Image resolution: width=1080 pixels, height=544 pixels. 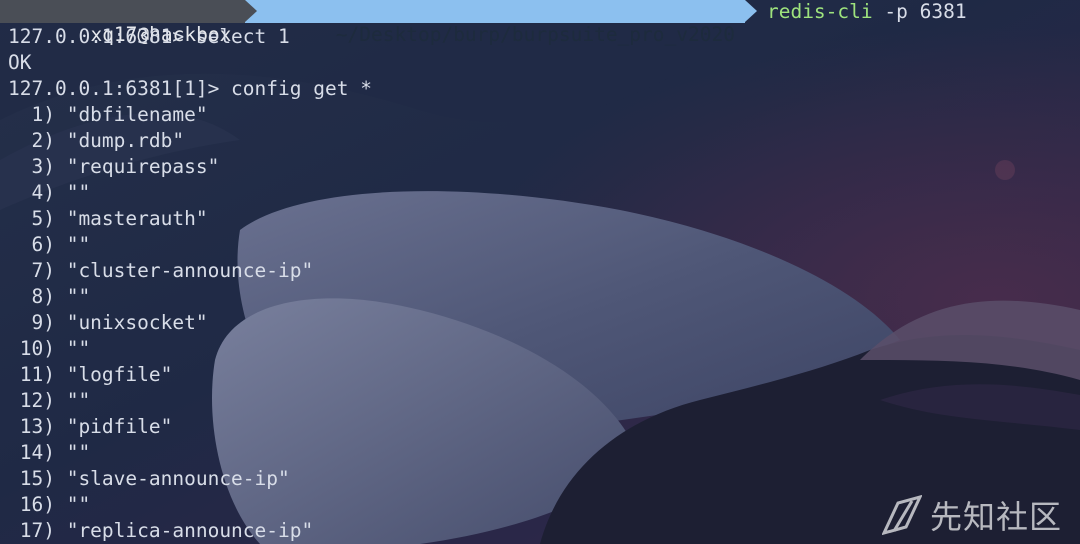 I want to click on terminal-line: 11) "logfile", so click(x=90, y=374).